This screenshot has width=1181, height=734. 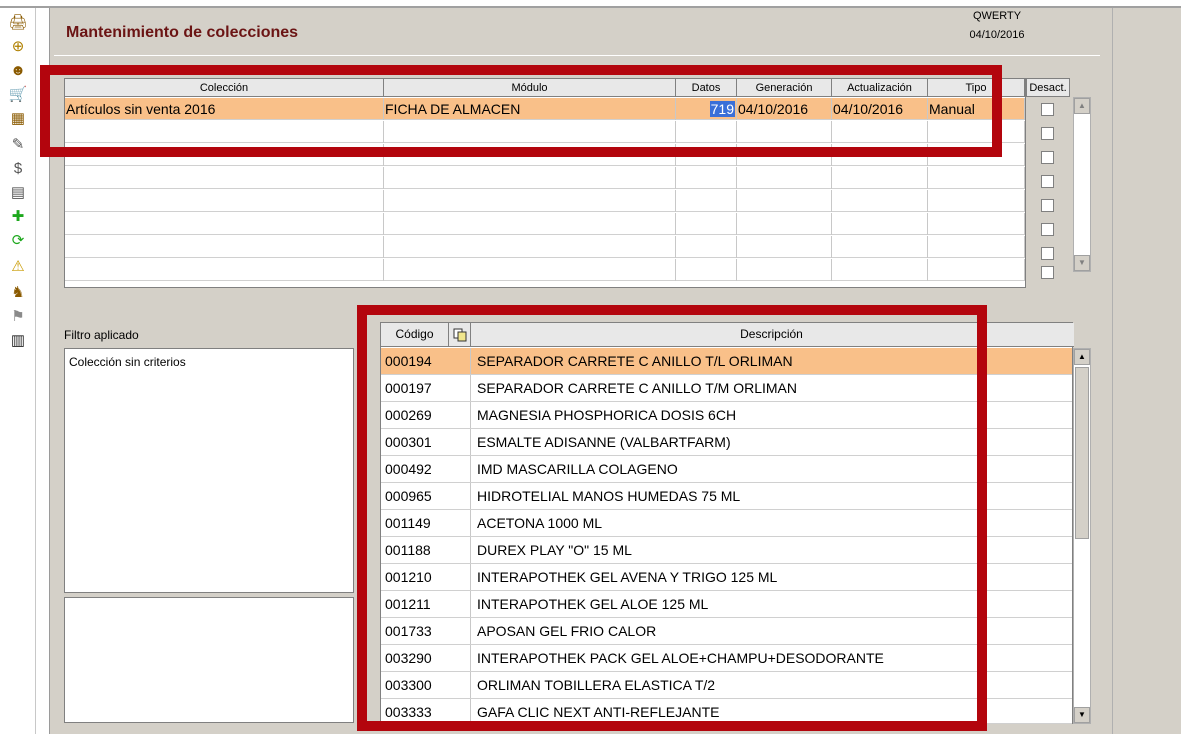 What do you see at coordinates (784, 109) in the screenshot?
I see `cell-generacion: 04/10/2016` at bounding box center [784, 109].